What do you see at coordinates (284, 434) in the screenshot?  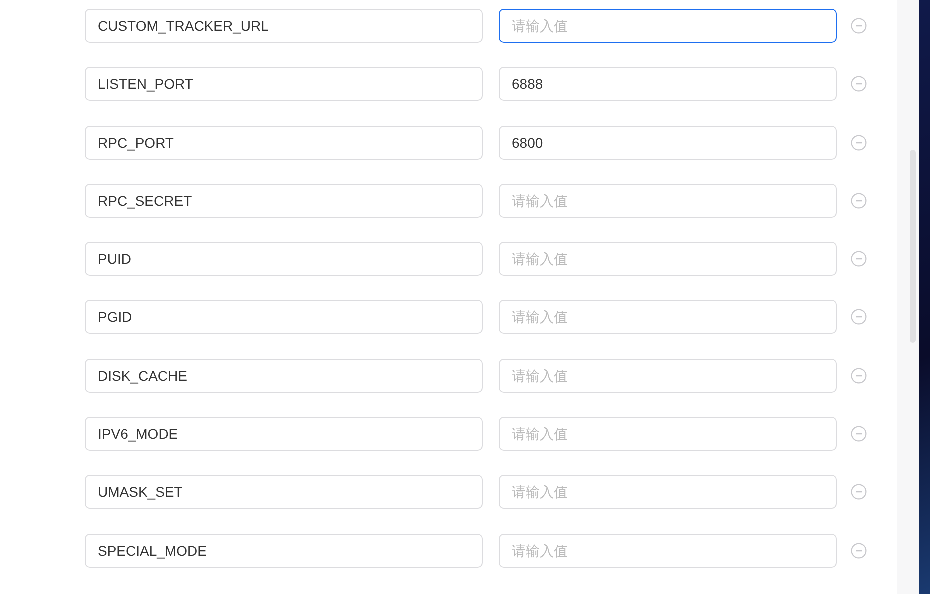 I see `variable-name-field: IPV6_MODE` at bounding box center [284, 434].